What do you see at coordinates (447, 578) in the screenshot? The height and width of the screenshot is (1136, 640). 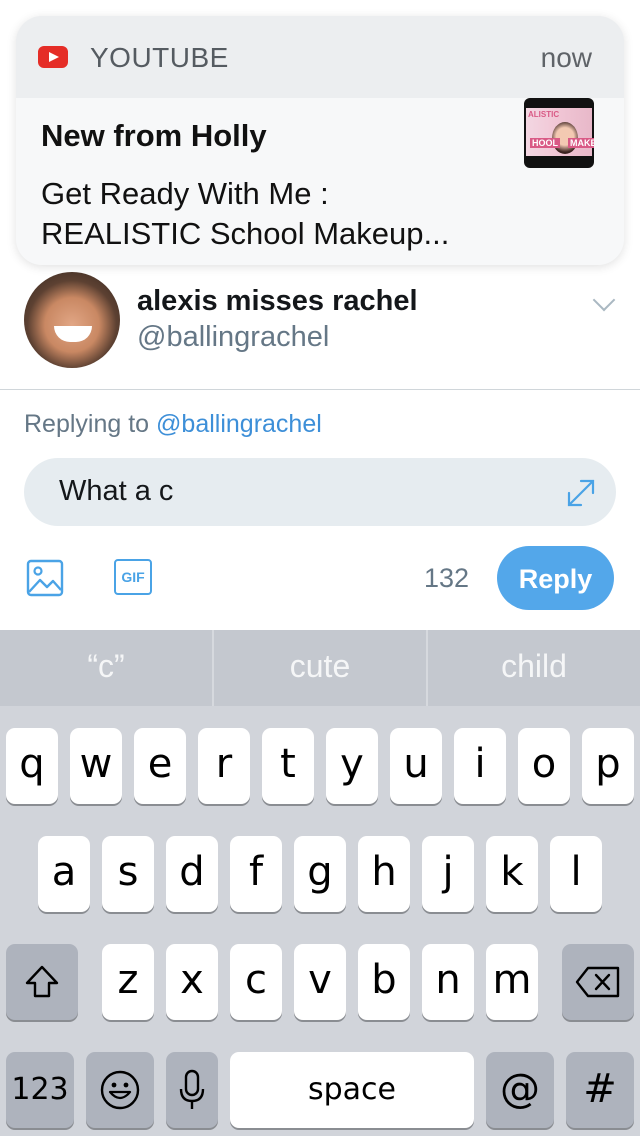 I see `character-count: 132` at bounding box center [447, 578].